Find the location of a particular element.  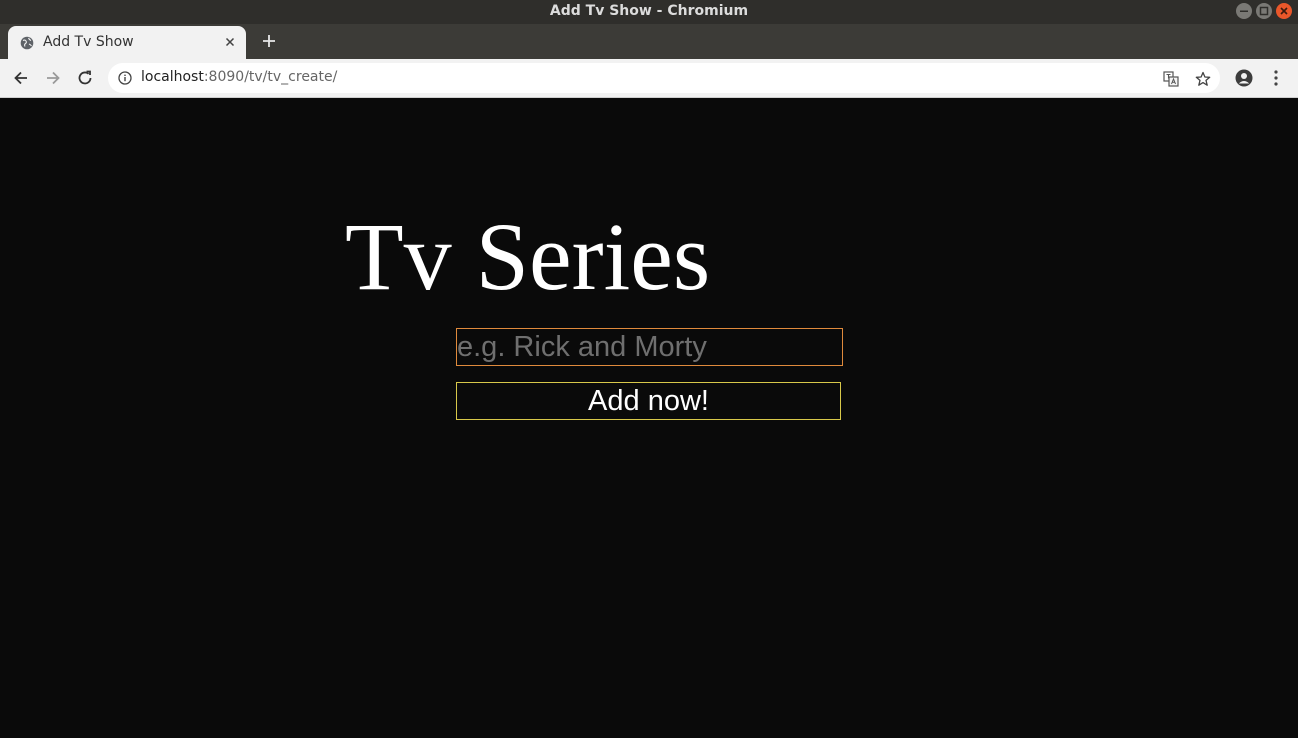

close-window-button is located at coordinates (1284, 11).